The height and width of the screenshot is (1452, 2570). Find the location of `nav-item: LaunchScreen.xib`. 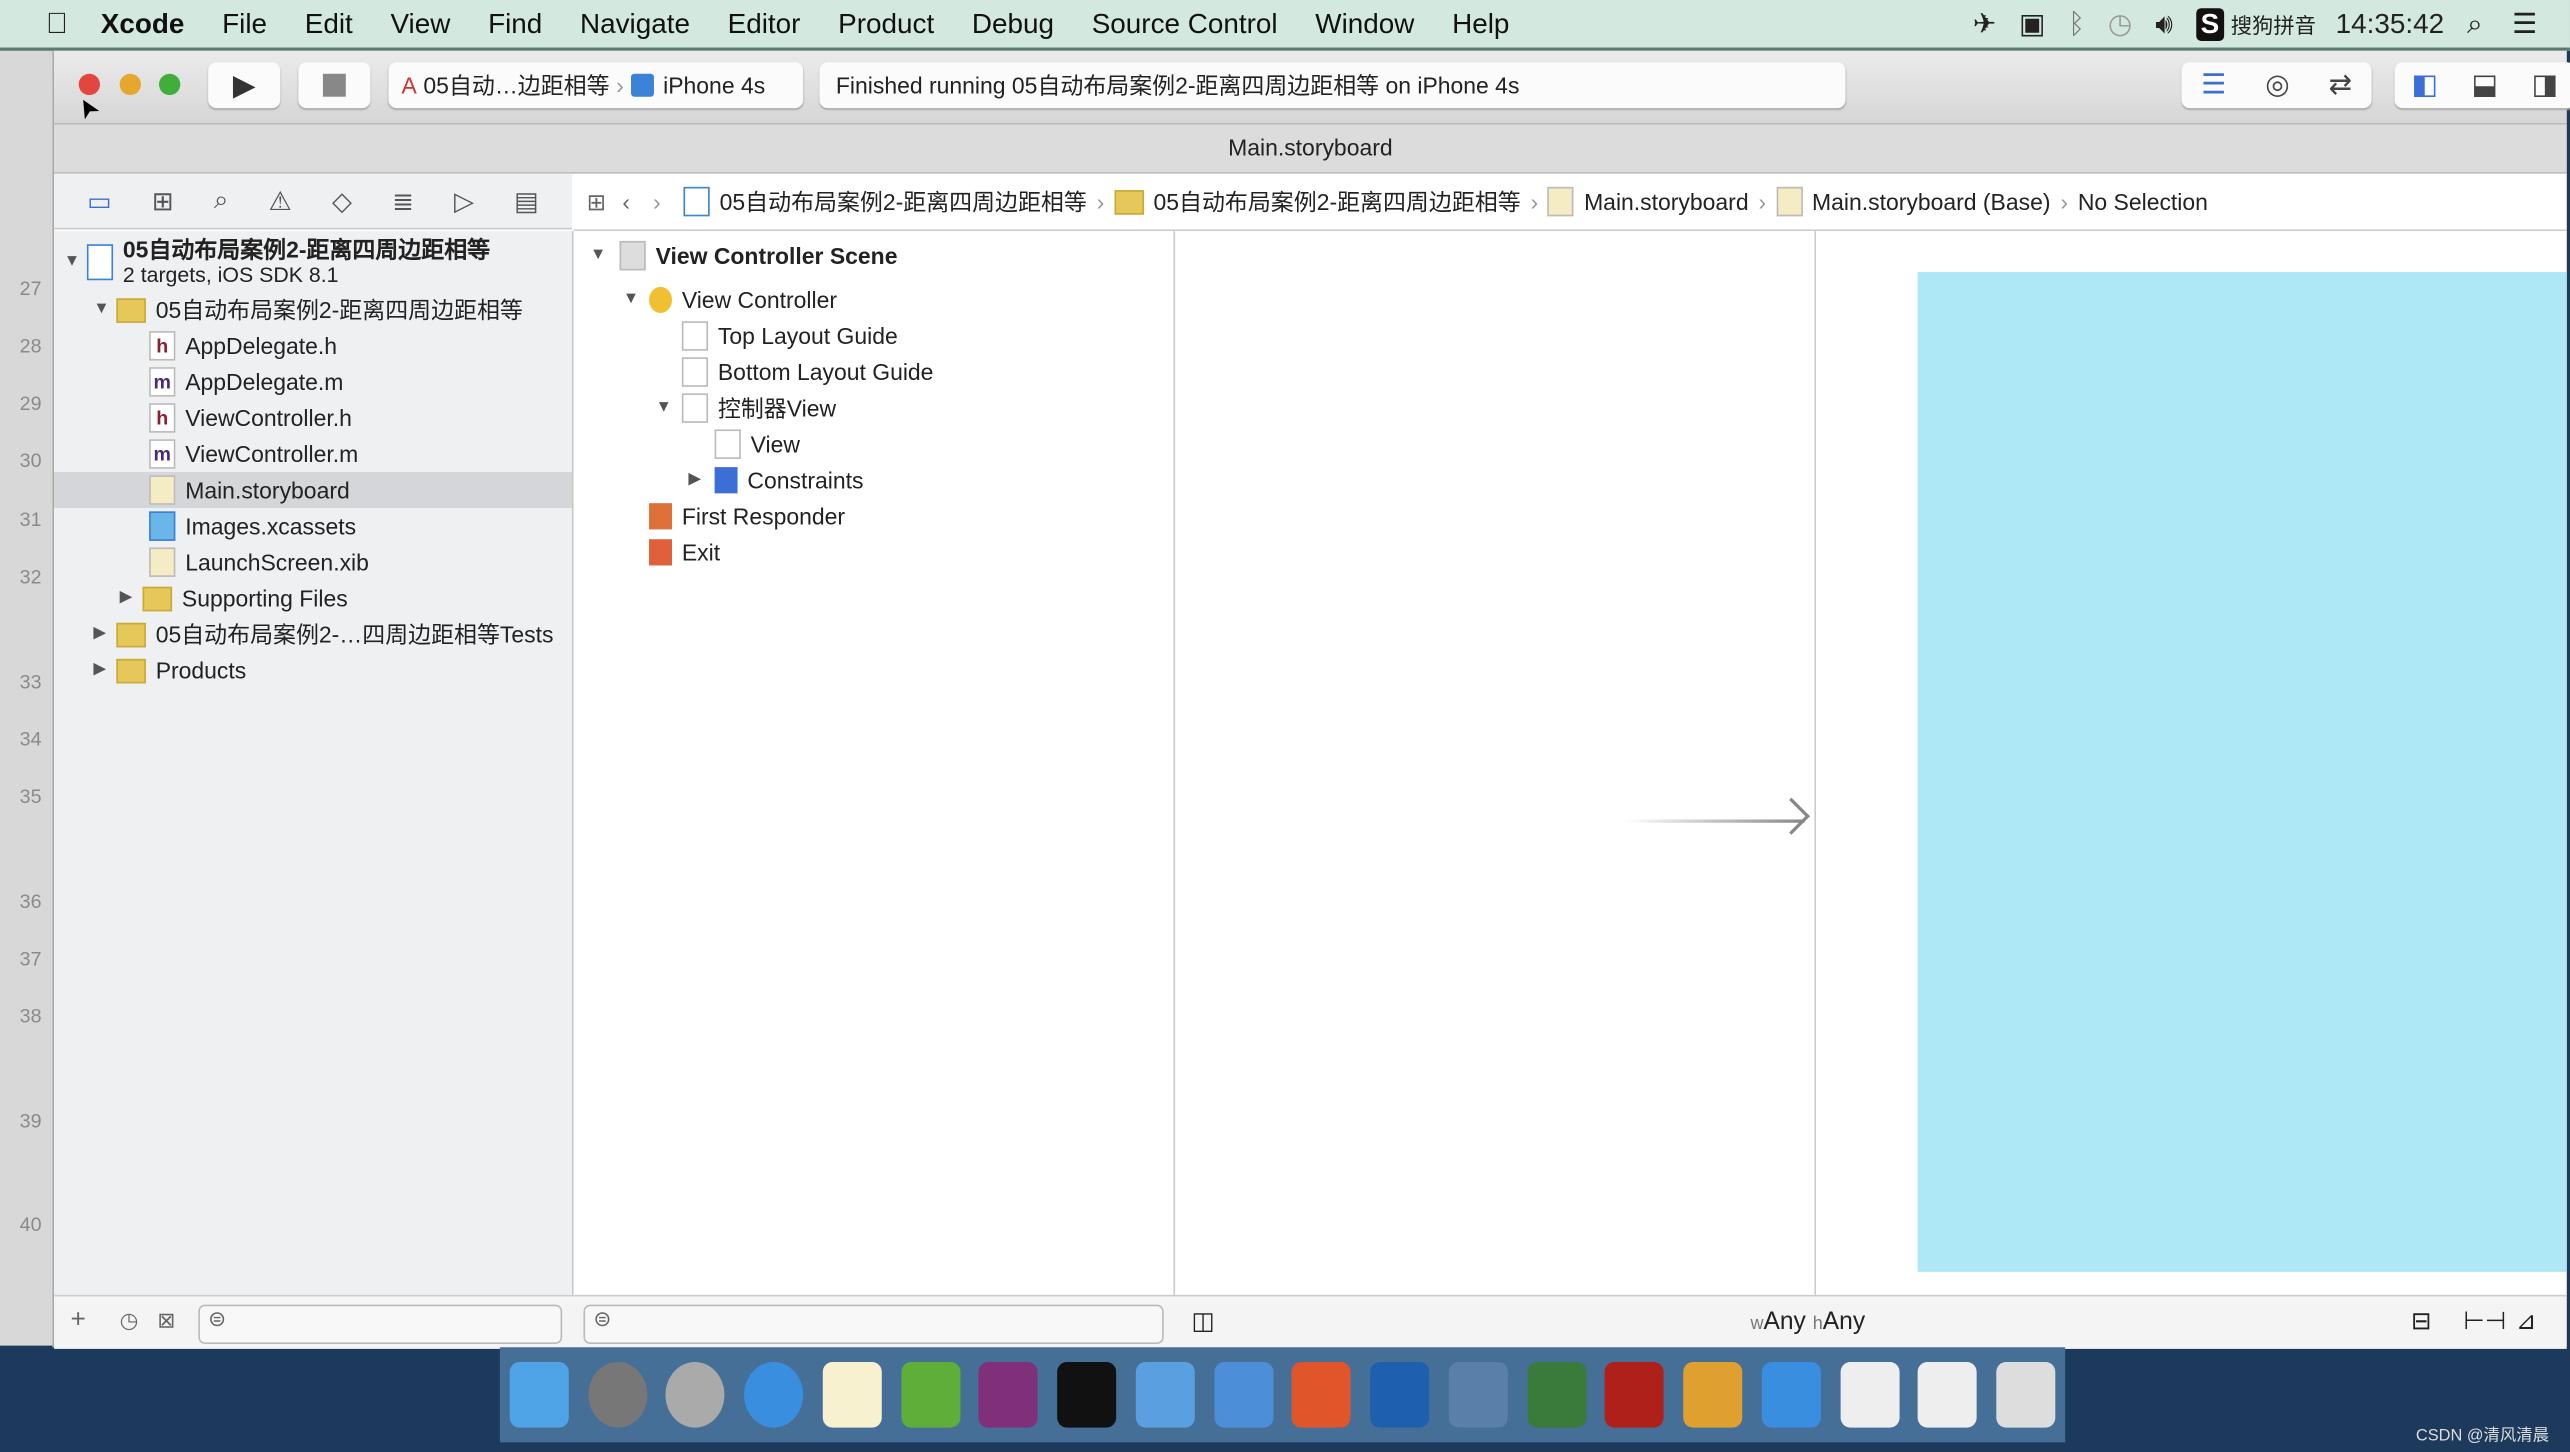

nav-item: LaunchScreen.xib is located at coordinates (259, 562).